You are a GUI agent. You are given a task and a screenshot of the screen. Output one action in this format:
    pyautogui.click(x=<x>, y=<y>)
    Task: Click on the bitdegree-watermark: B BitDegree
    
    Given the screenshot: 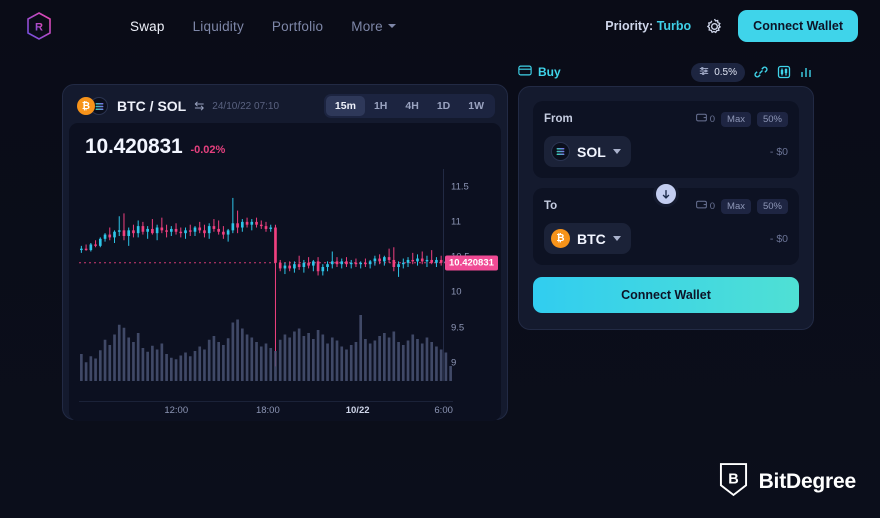 What is the action you would take?
    pyautogui.click(x=787, y=482)
    